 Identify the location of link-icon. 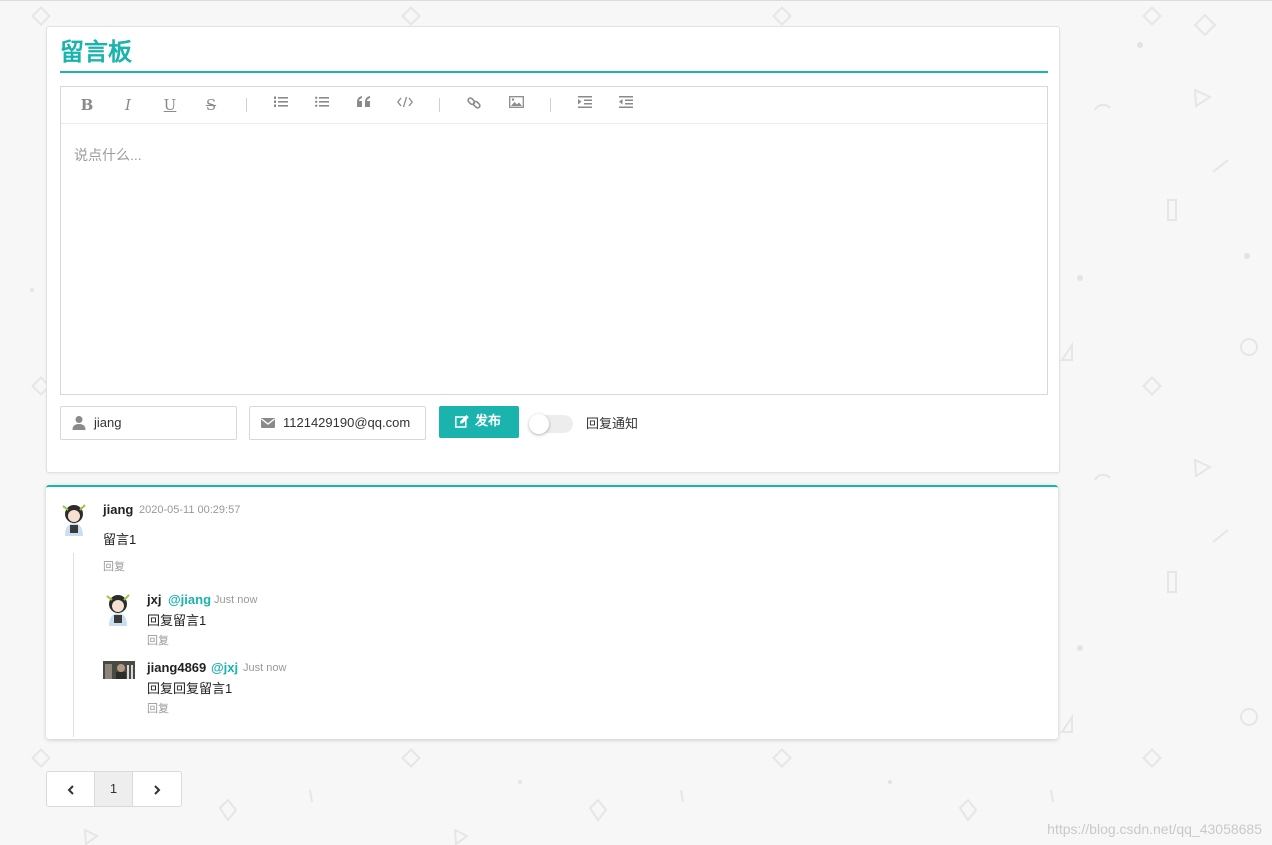
(474, 105).